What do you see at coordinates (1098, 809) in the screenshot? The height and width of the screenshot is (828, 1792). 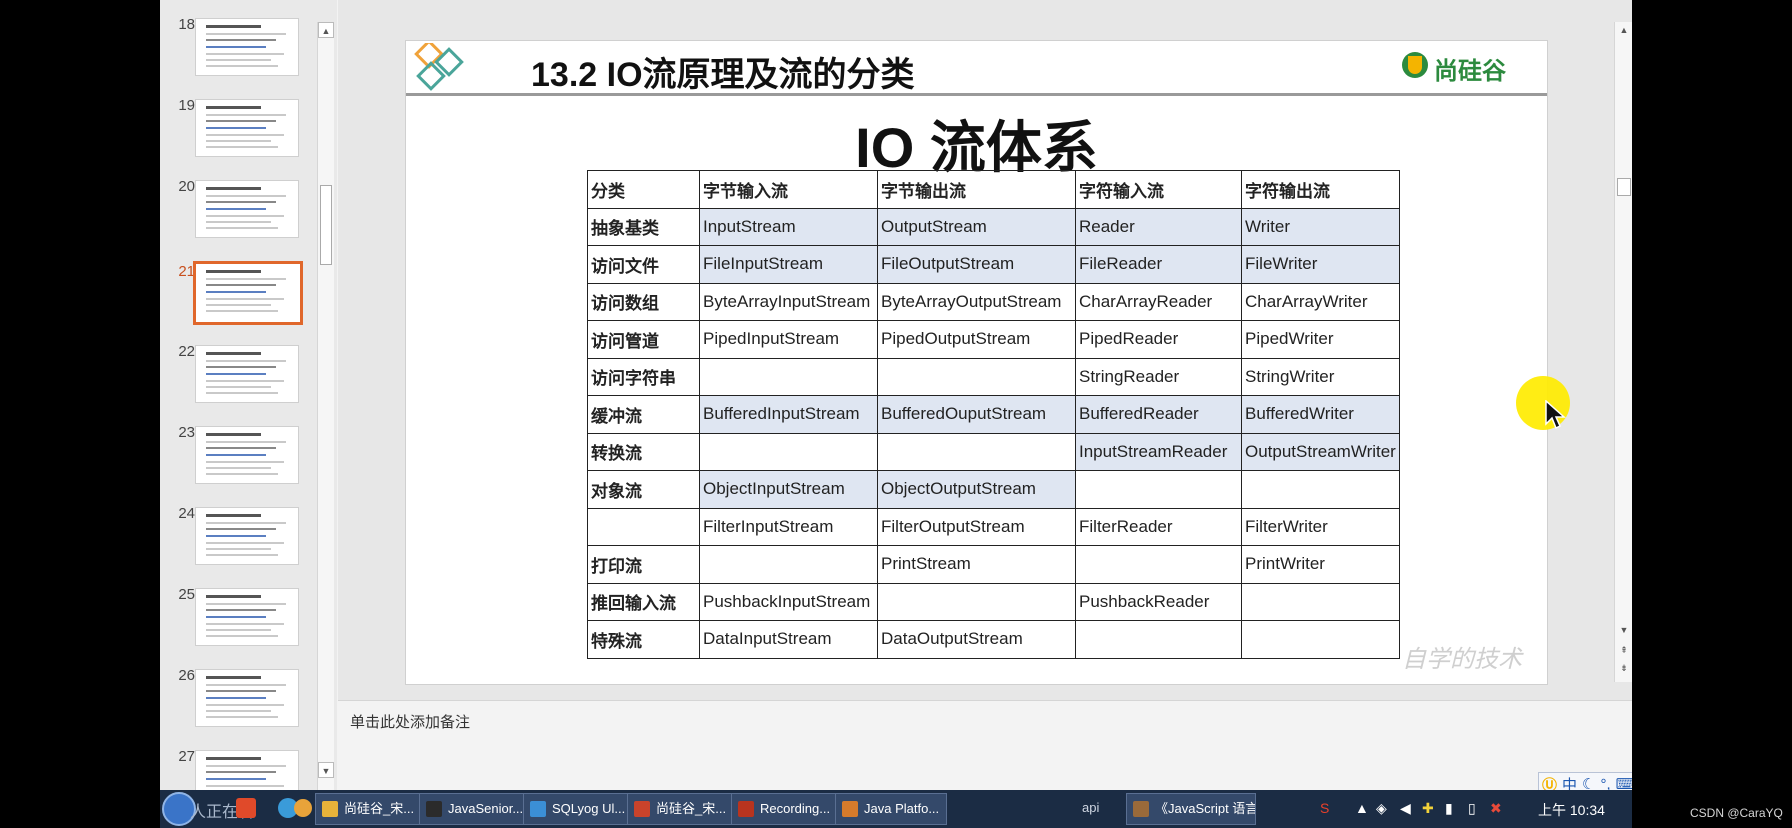 I see `taskbar-task: api` at bounding box center [1098, 809].